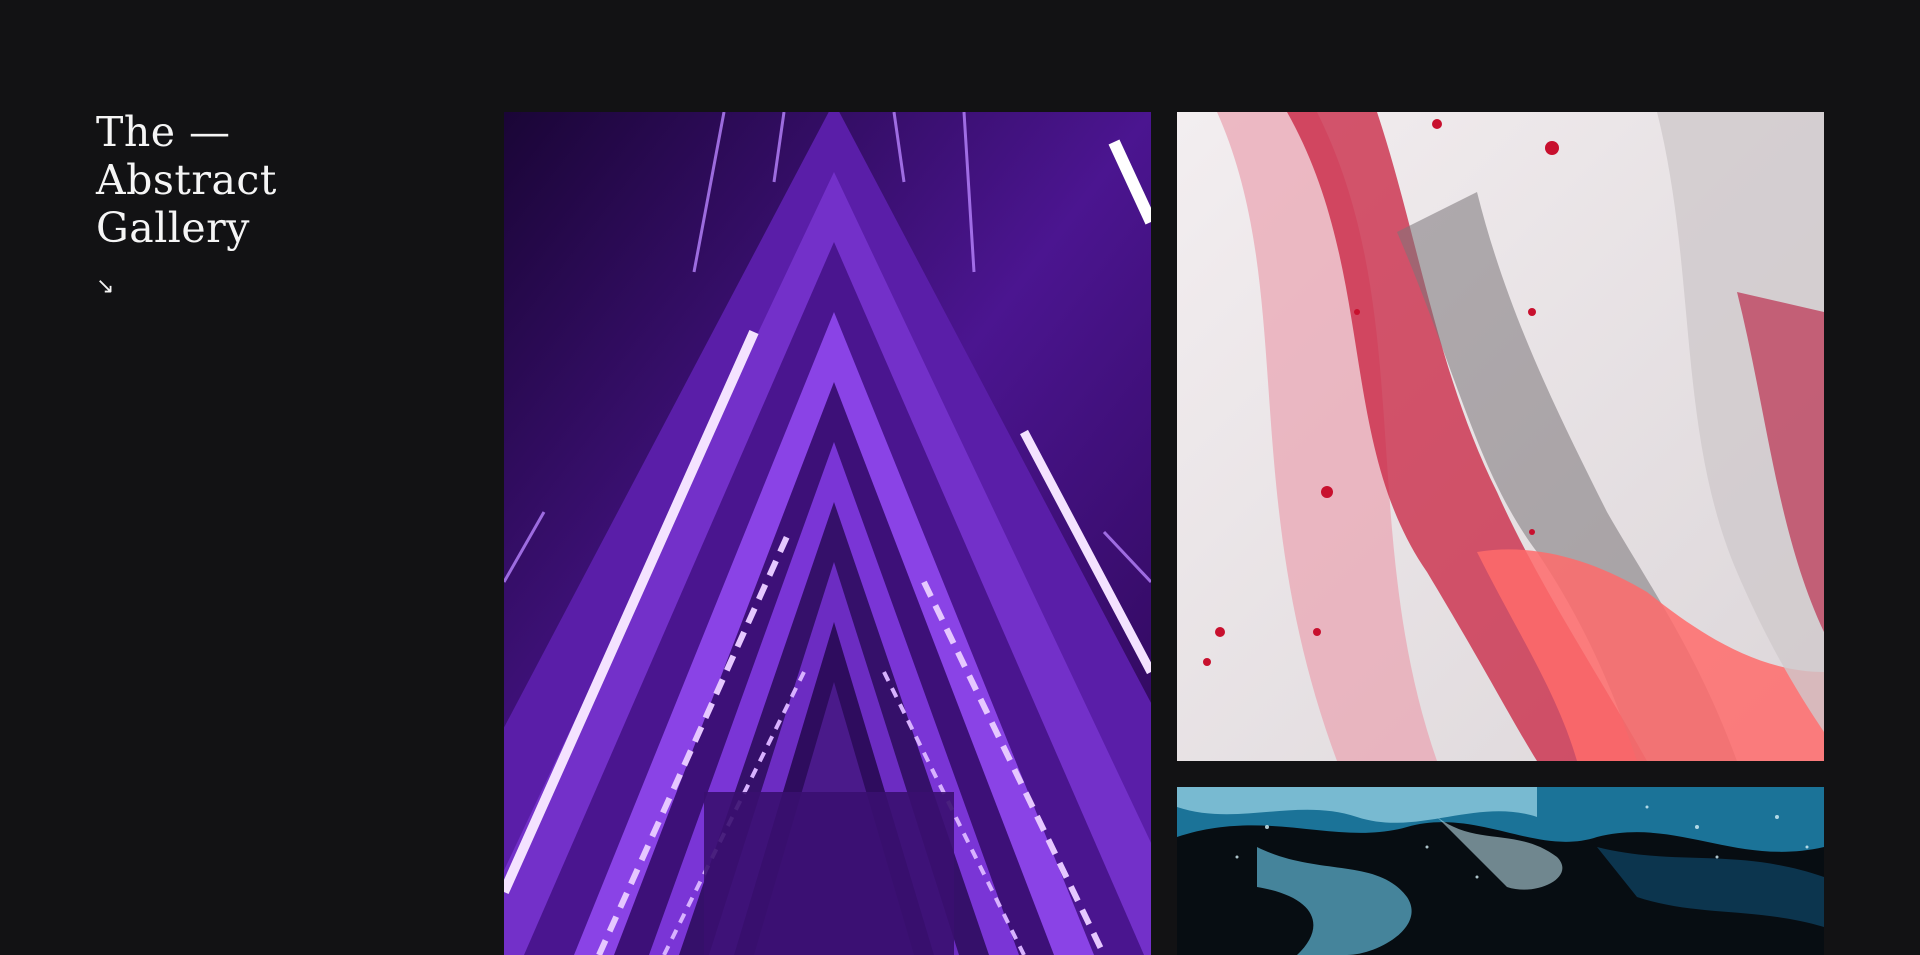  What do you see at coordinates (105, 286) in the screenshot?
I see `arrow-down-right-icon: ↘` at bounding box center [105, 286].